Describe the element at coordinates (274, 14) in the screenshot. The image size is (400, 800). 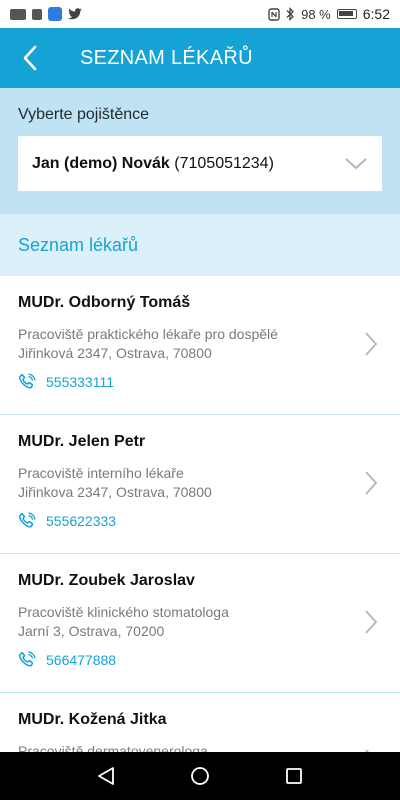
I see `nfc-icon` at that location.